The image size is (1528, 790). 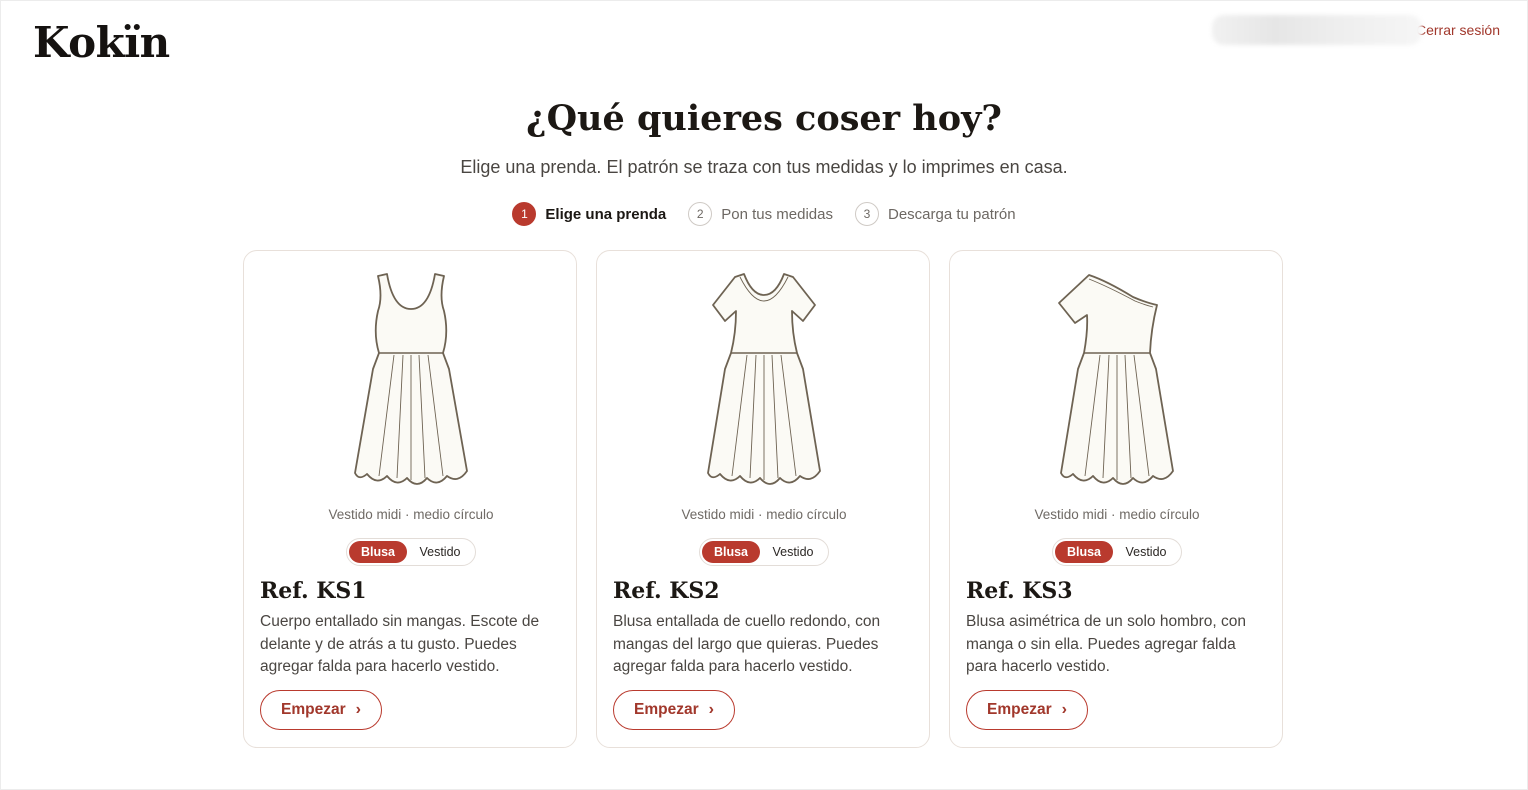 I want to click on card-ref-title: Ref. KS2, so click(x=666, y=591).